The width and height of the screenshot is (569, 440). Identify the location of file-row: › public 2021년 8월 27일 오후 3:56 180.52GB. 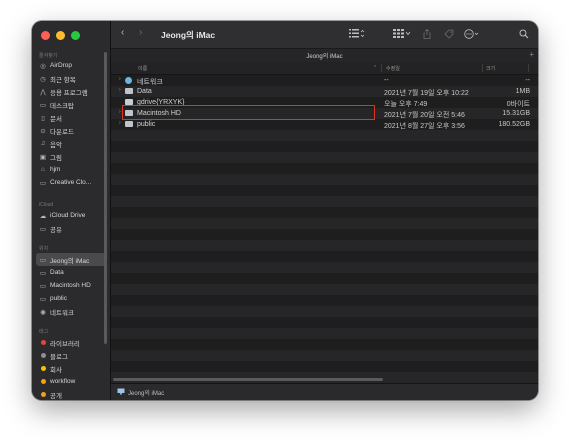
(324, 124).